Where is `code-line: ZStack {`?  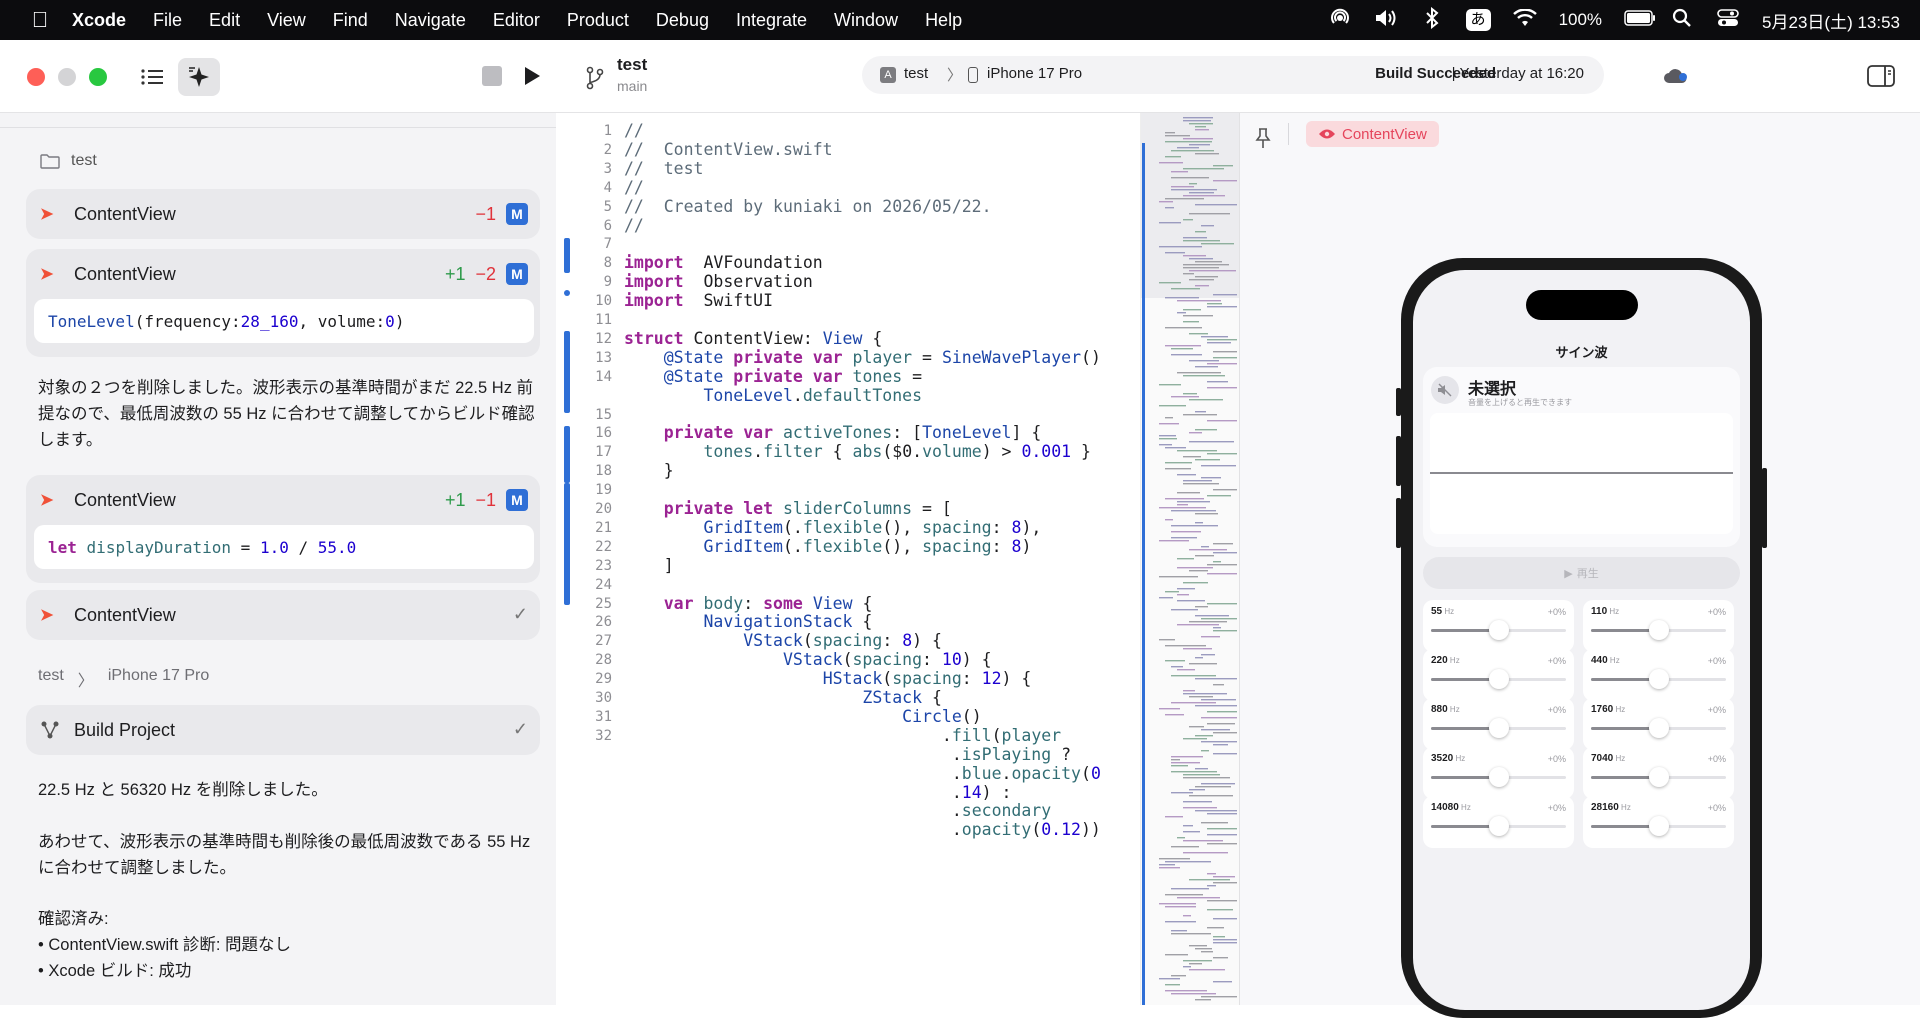
code-line: ZStack { is located at coordinates (782, 697).